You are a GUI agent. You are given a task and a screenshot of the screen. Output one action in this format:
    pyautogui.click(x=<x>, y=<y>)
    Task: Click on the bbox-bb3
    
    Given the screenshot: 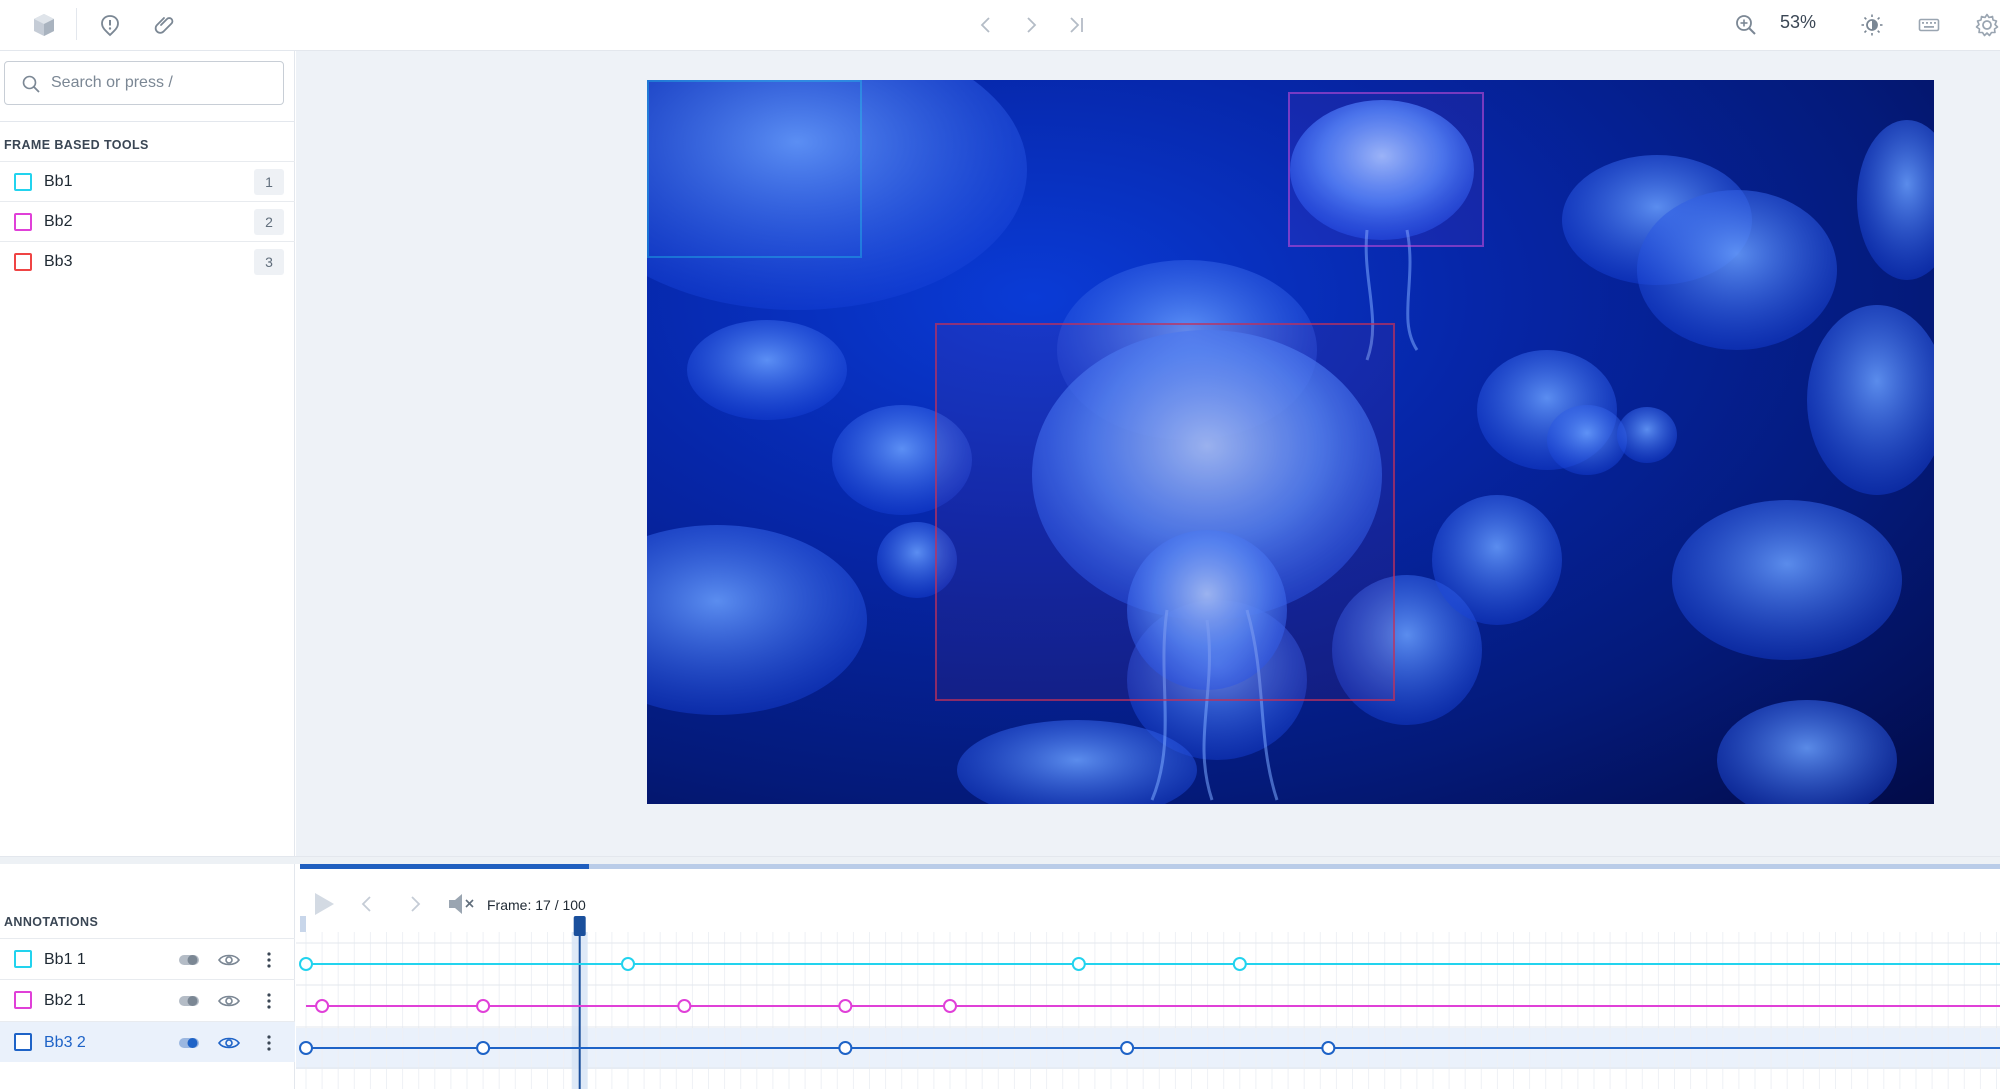 What is the action you would take?
    pyautogui.click(x=1165, y=512)
    